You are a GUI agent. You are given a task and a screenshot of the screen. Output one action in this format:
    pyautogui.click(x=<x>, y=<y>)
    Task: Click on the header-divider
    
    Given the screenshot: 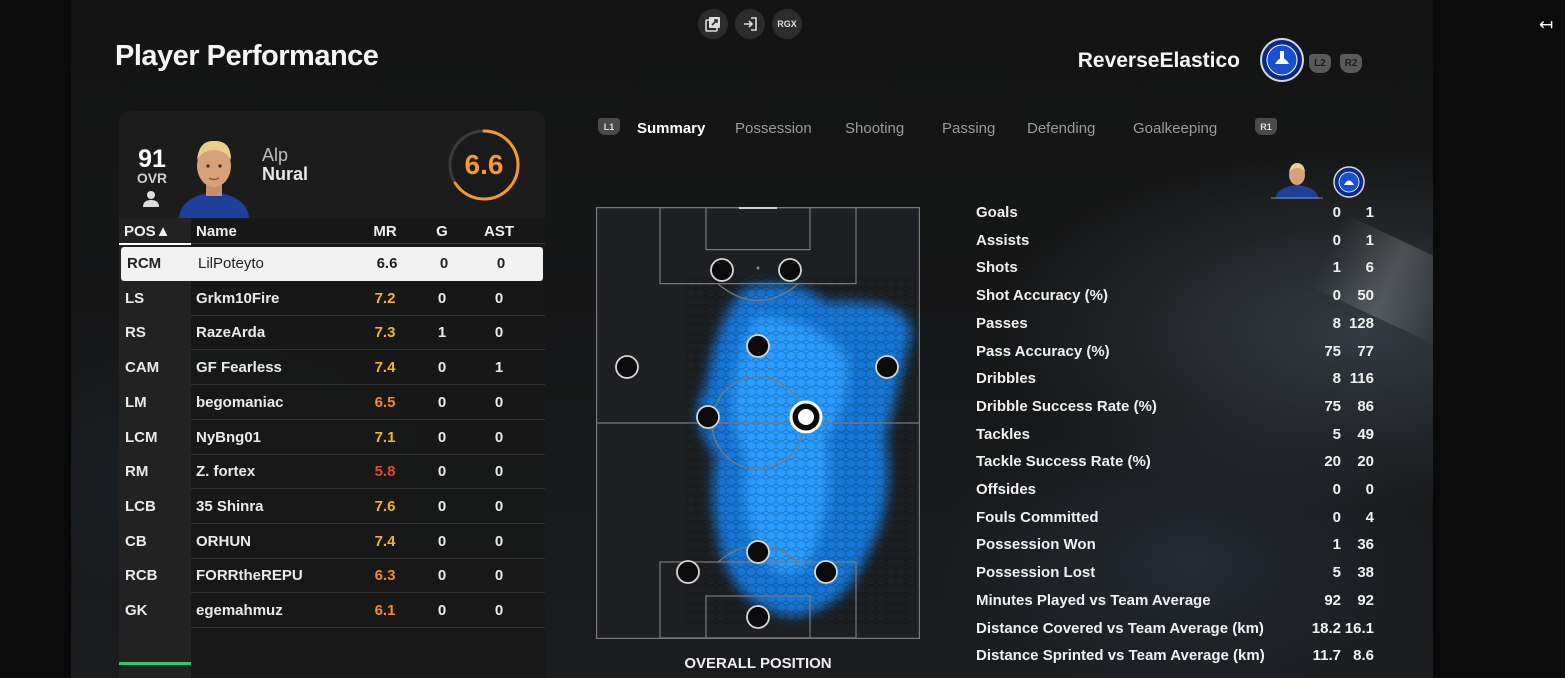 What is the action you would take?
    pyautogui.click(x=368, y=243)
    